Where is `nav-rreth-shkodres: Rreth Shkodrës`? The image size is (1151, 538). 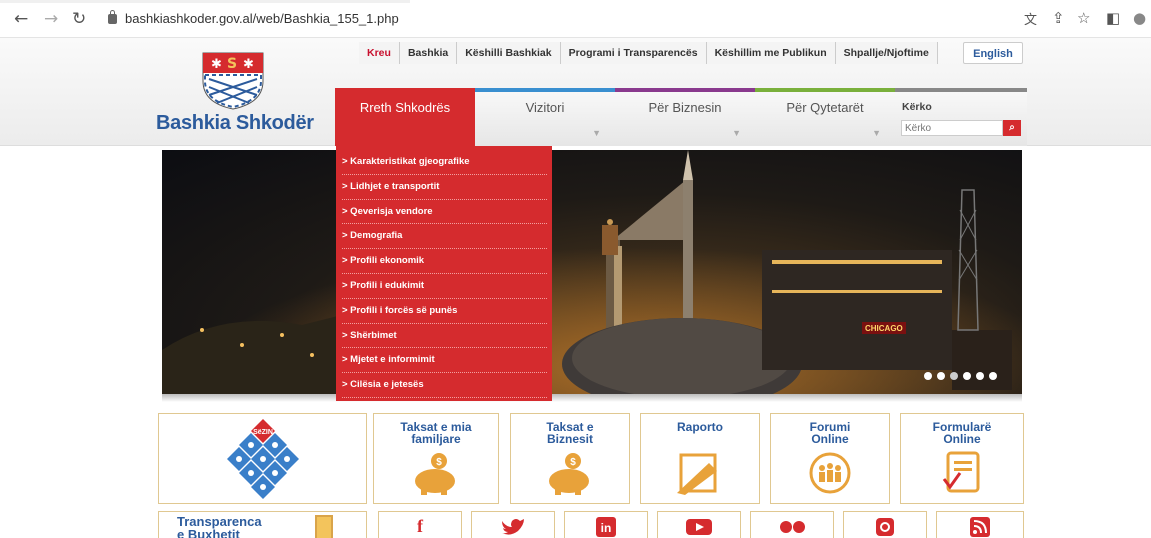
nav-rreth-shkodres: Rreth Shkodrës is located at coordinates (405, 117).